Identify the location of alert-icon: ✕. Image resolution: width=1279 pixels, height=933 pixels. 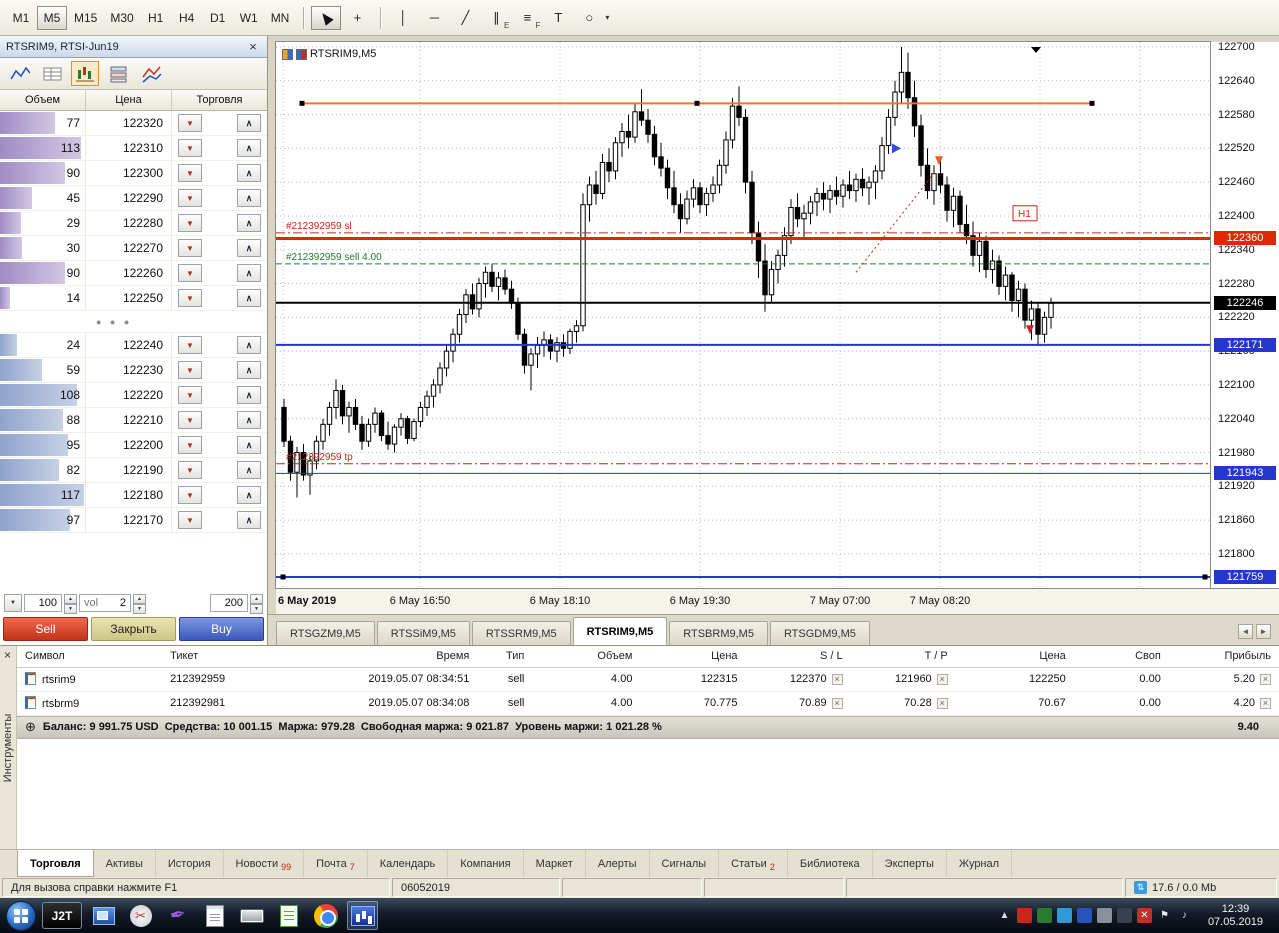
(1144, 915).